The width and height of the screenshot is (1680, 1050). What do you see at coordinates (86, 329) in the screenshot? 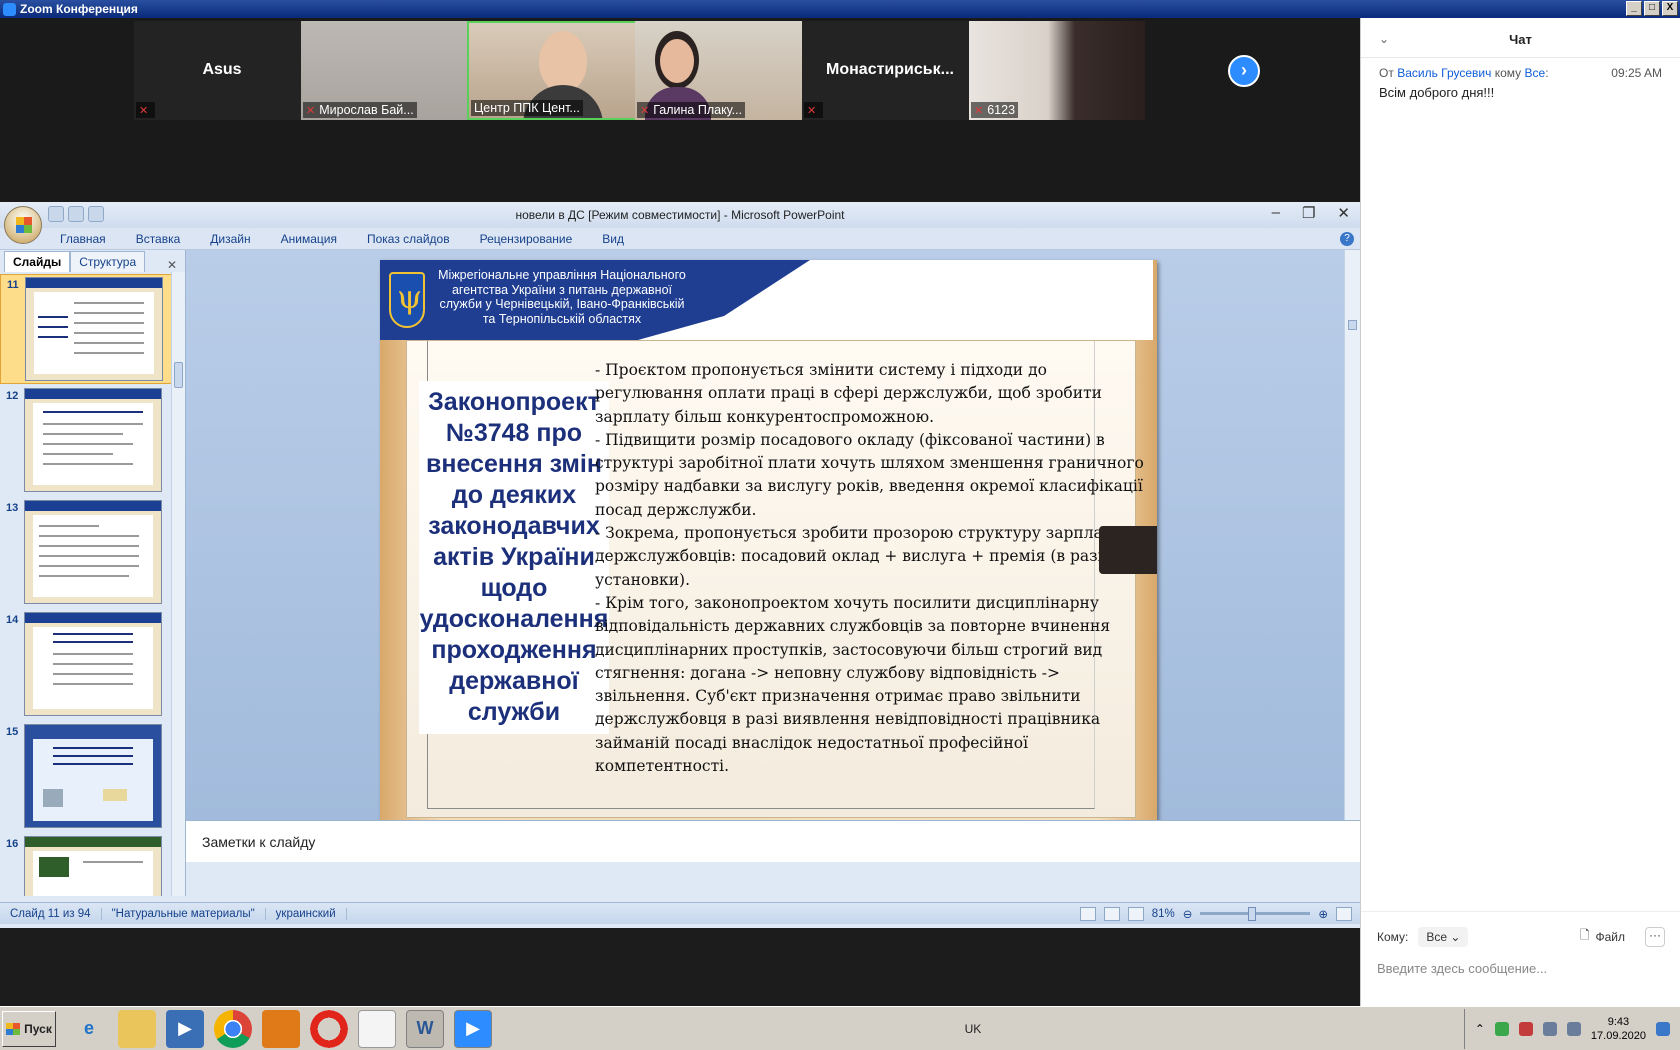
I see `slide-thumbnail: 11` at bounding box center [86, 329].